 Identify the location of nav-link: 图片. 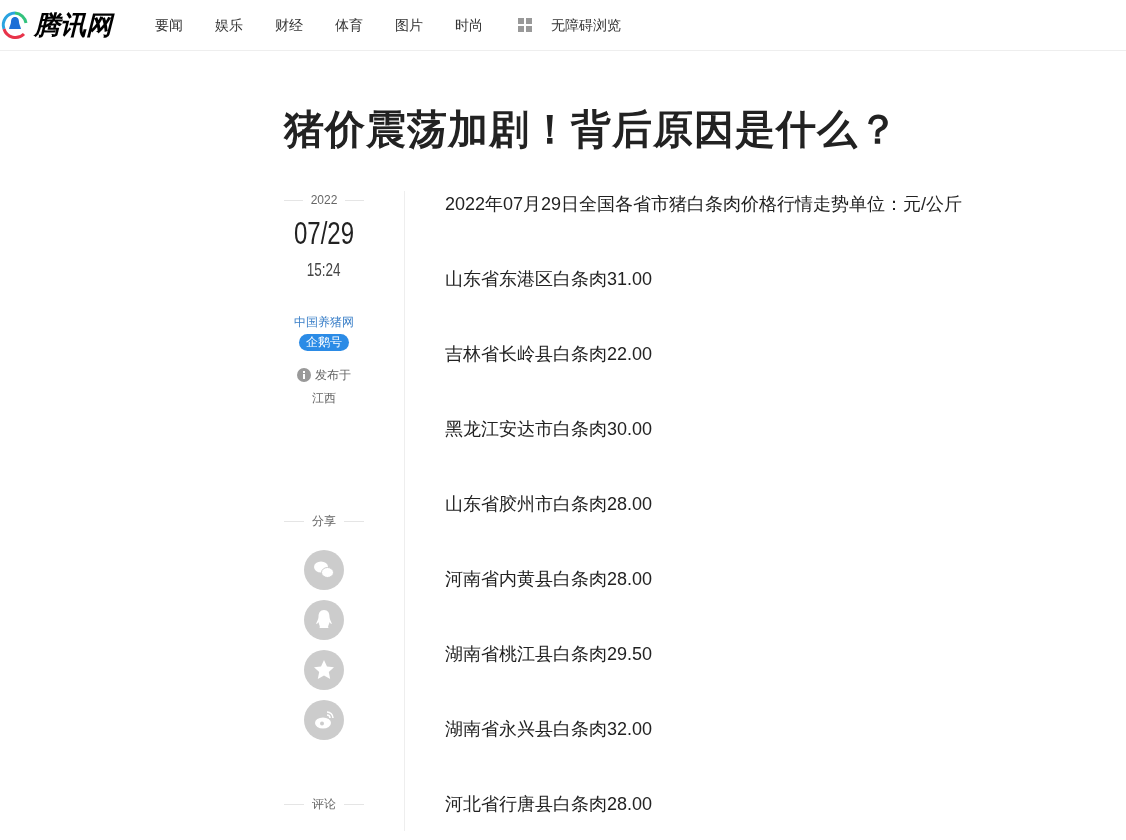
(425, 25).